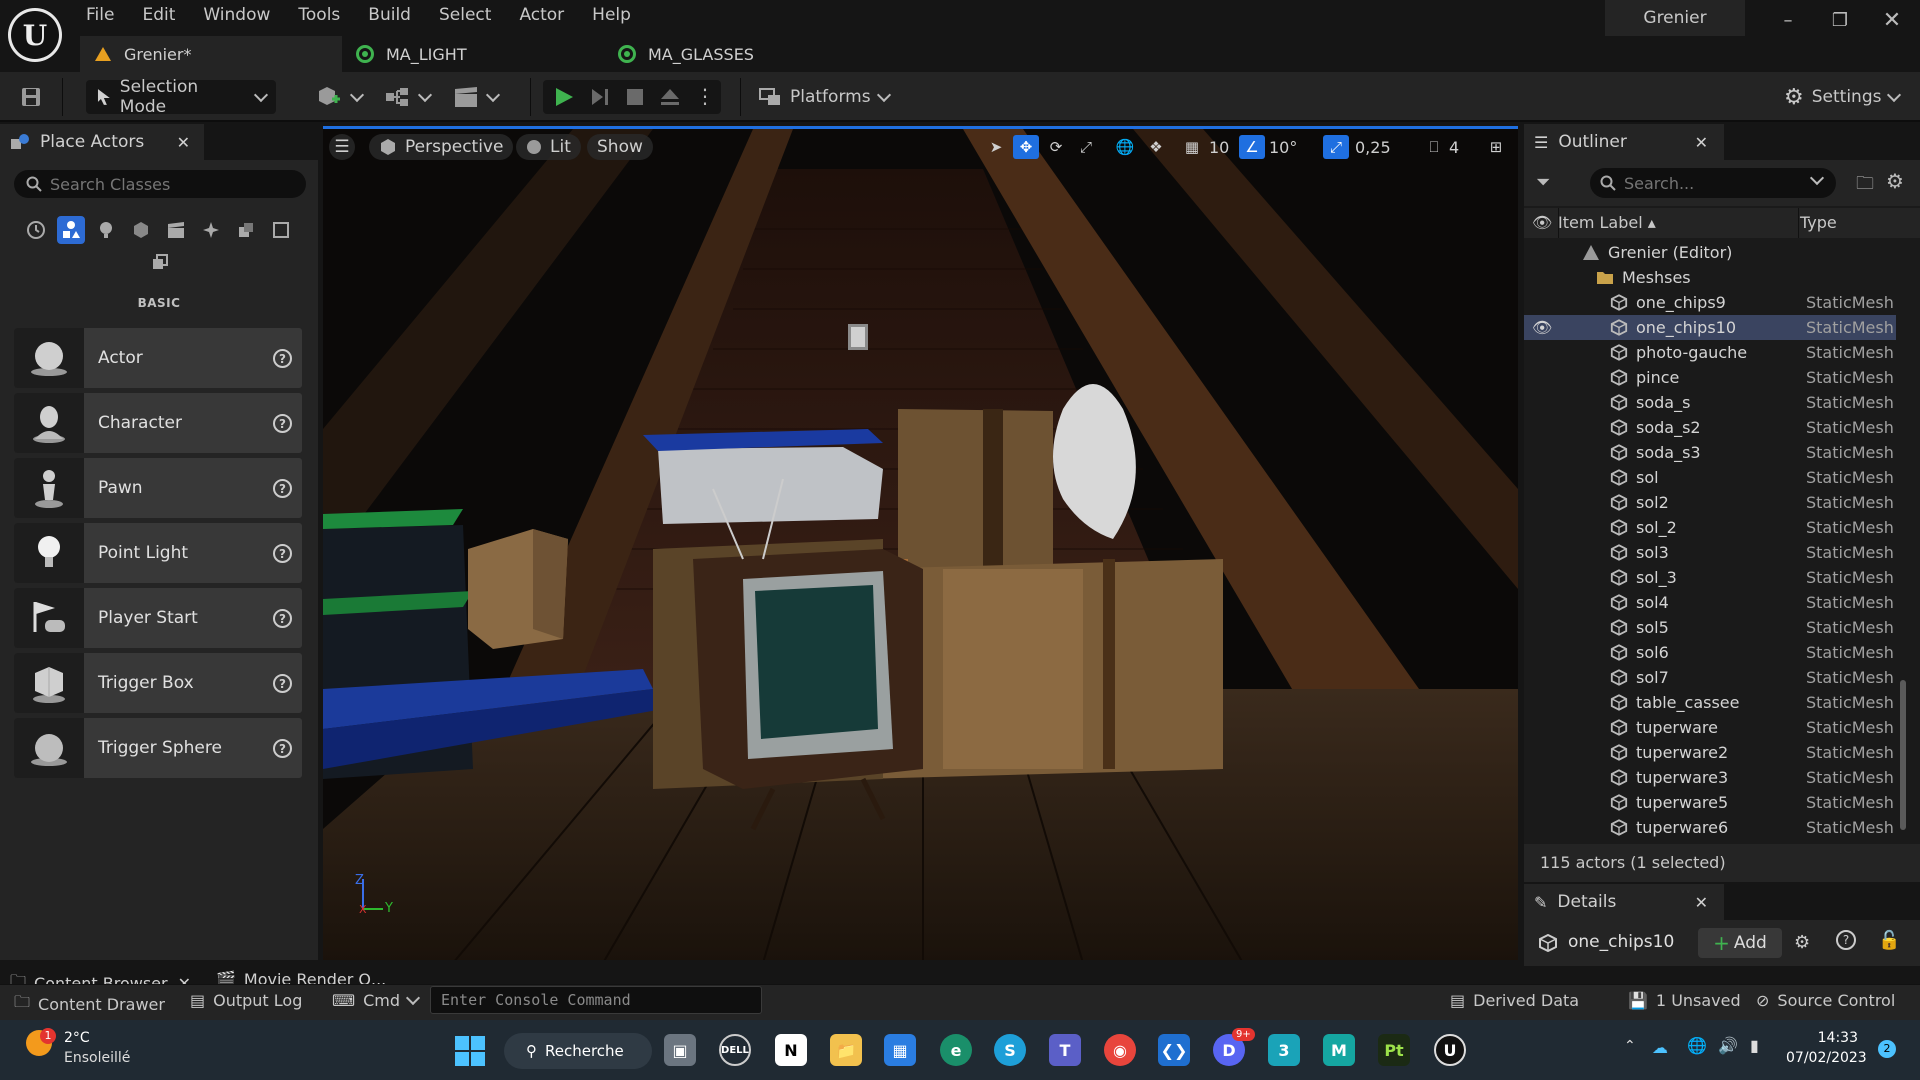  I want to click on outliner-row: sol_3 StaticMesh, so click(1710, 577).